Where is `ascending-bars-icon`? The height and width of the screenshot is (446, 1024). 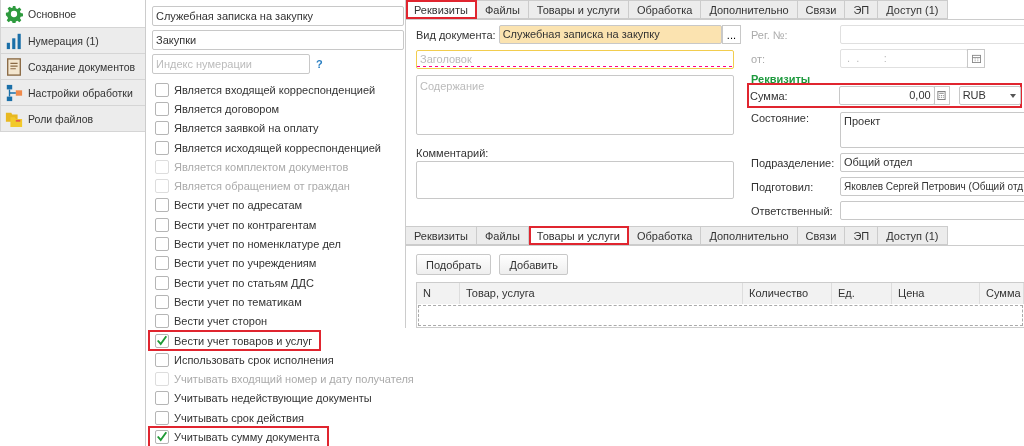 ascending-bars-icon is located at coordinates (14, 40).